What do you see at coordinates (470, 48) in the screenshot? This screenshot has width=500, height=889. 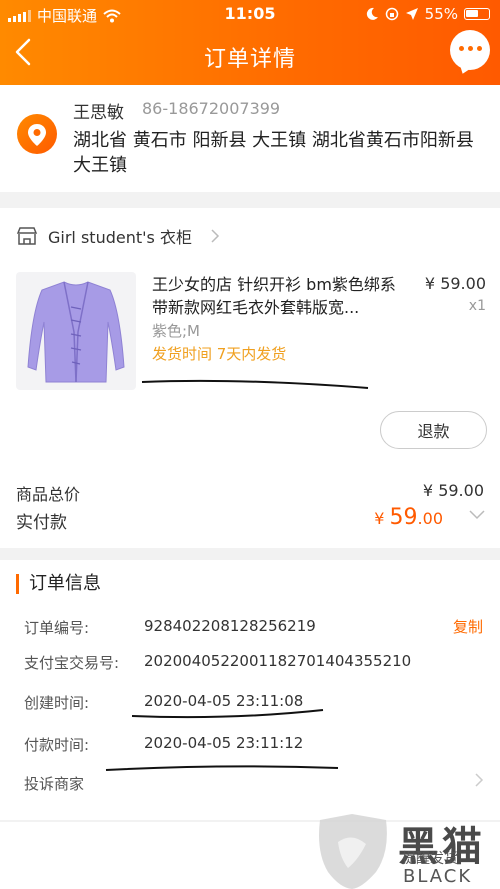 I see `more-dots-icon` at bounding box center [470, 48].